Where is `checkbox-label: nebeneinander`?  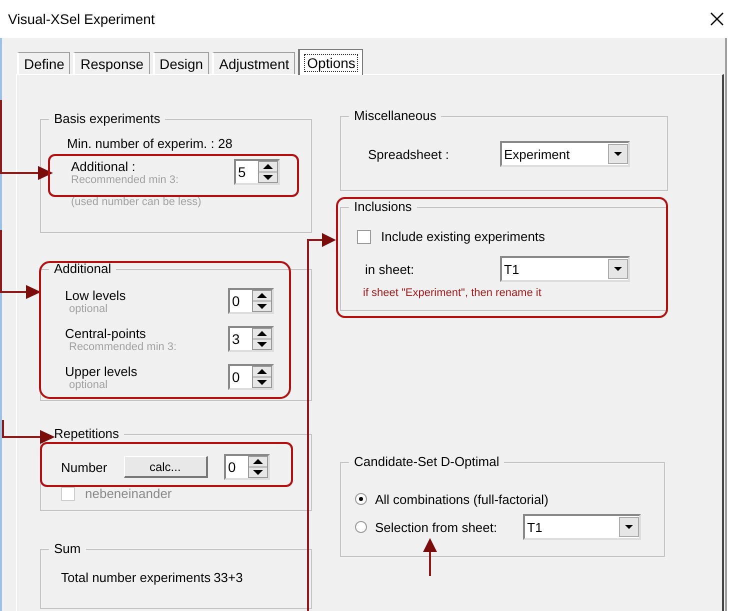
checkbox-label: nebeneinander is located at coordinates (128, 493).